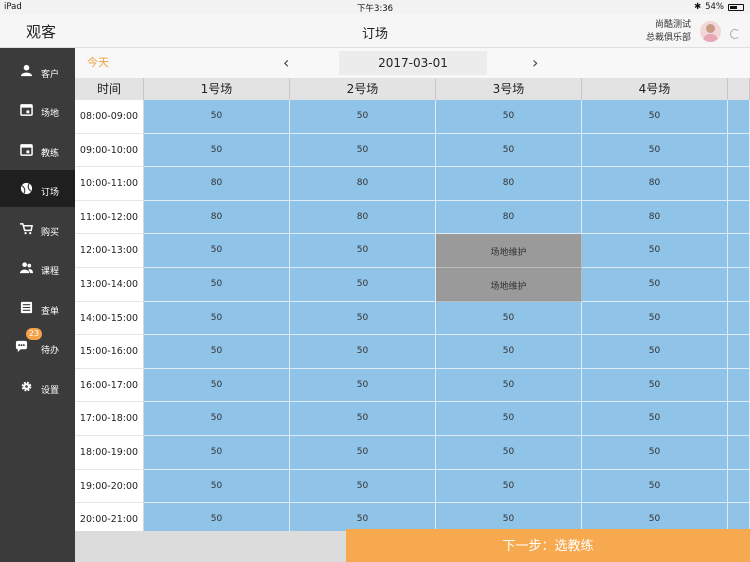 This screenshot has height=562, width=750. What do you see at coordinates (109, 150) in the screenshot?
I see `time-slot-text: 09:00-10:00` at bounding box center [109, 150].